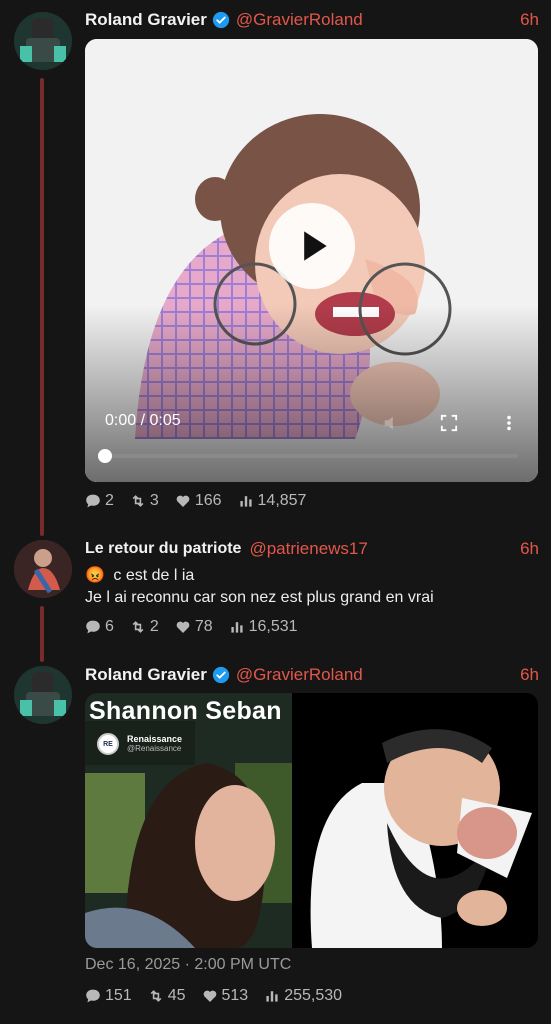 This screenshot has width=551, height=1024. What do you see at coordinates (312, 246) in the screenshot?
I see `play-icon` at bounding box center [312, 246].